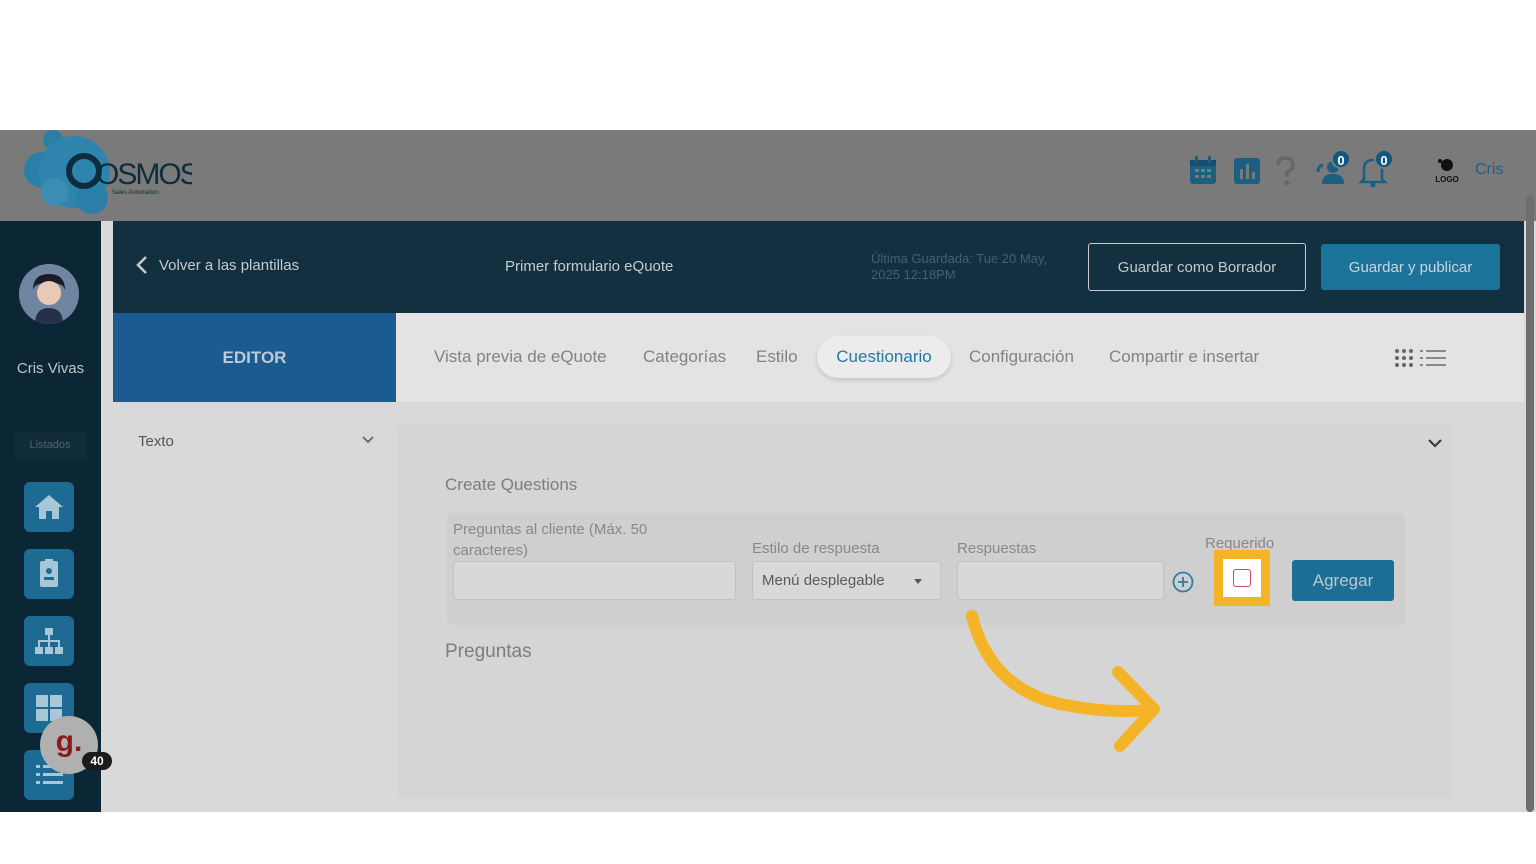 The height and width of the screenshot is (864, 1536). What do you see at coordinates (1203, 171) in the screenshot?
I see `calendar-icon` at bounding box center [1203, 171].